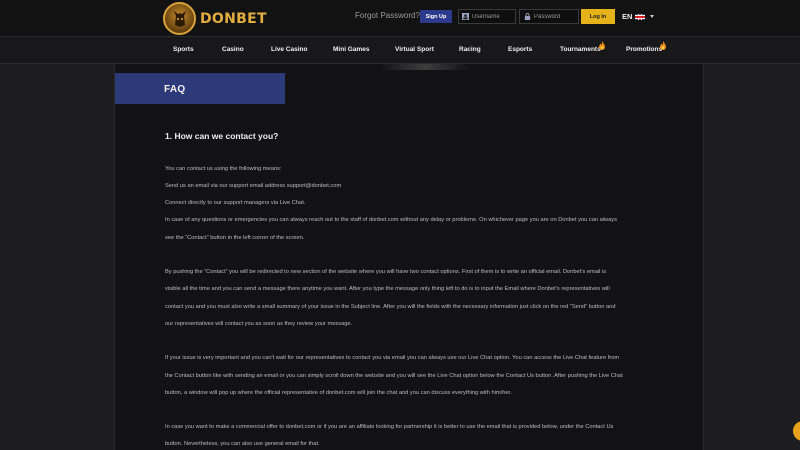  I want to click on donbet-logo: DONBET, so click(215, 18).